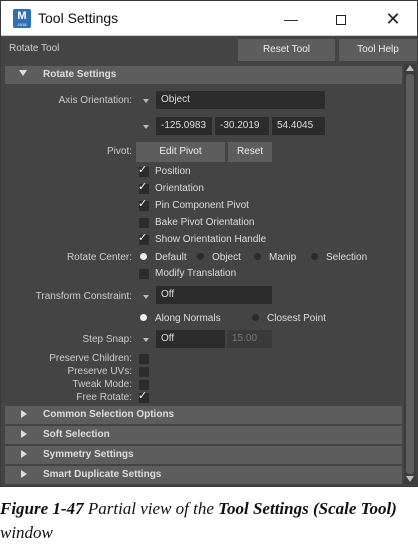  I want to click on caption-text: Partial view of the, so click(150, 508).